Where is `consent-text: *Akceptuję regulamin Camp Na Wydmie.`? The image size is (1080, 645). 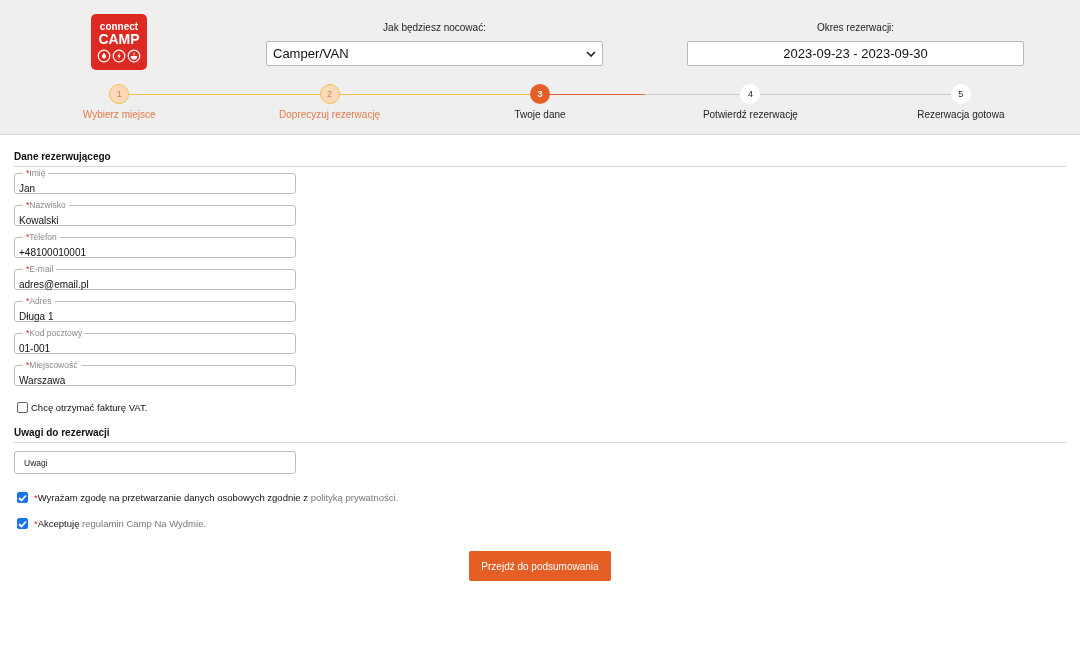 consent-text: *Akceptuję regulamin Camp Na Wydmie. is located at coordinates (120, 523).